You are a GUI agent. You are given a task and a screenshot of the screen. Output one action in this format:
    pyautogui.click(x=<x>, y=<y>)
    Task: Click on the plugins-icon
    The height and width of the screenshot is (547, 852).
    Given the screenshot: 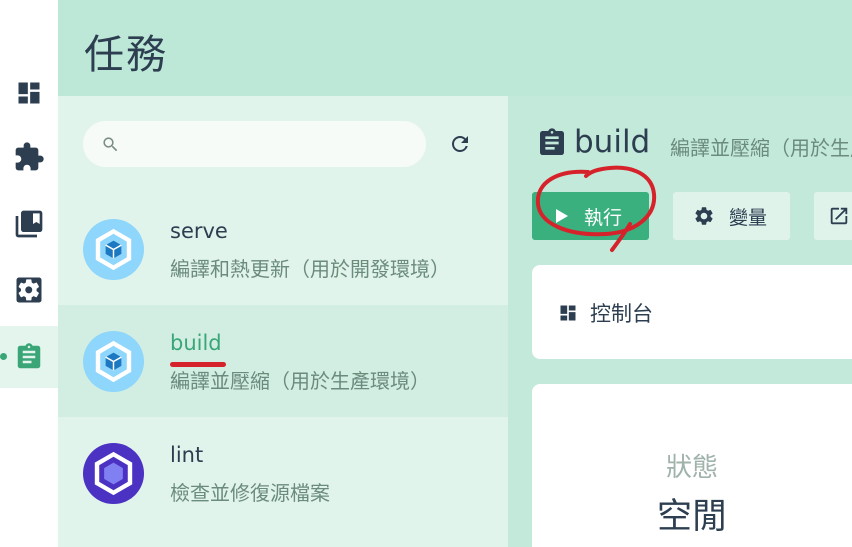 What is the action you would take?
    pyautogui.click(x=29, y=156)
    